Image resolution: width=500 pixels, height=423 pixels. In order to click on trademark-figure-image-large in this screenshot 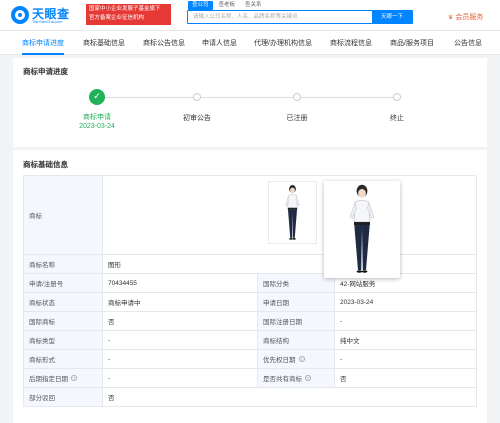, I will do `click(362, 228)`.